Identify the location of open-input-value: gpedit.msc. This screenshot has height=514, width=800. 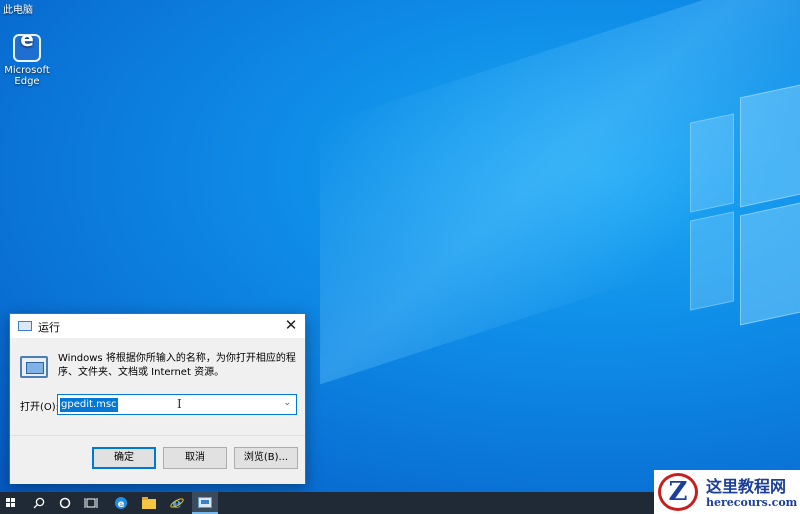
(89, 405).